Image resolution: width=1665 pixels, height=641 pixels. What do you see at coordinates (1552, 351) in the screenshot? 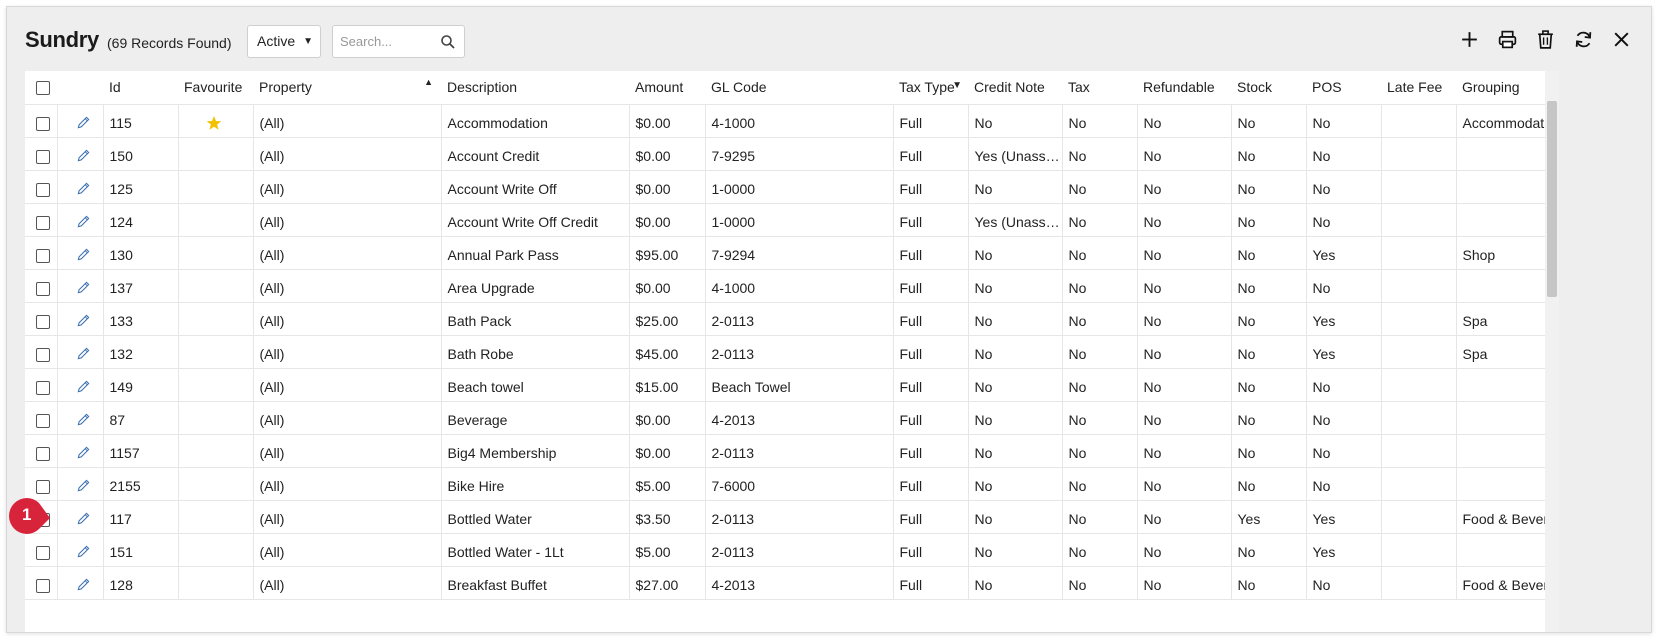
I see `vertical-scrollbar` at bounding box center [1552, 351].